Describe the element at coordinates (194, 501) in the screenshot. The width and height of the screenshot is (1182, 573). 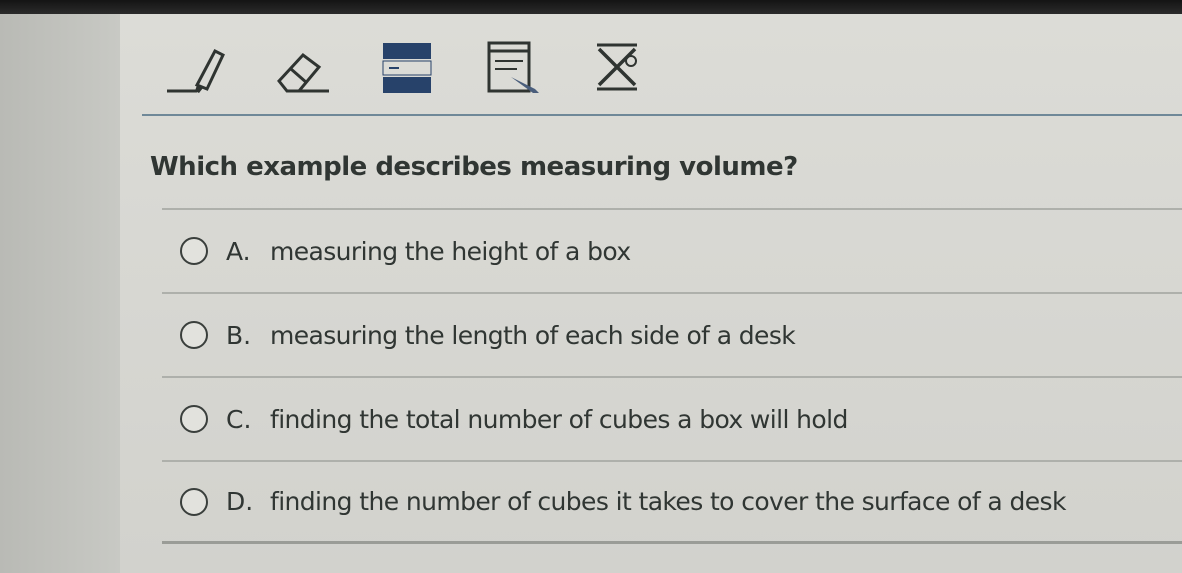
I see `radio-button-d` at that location.